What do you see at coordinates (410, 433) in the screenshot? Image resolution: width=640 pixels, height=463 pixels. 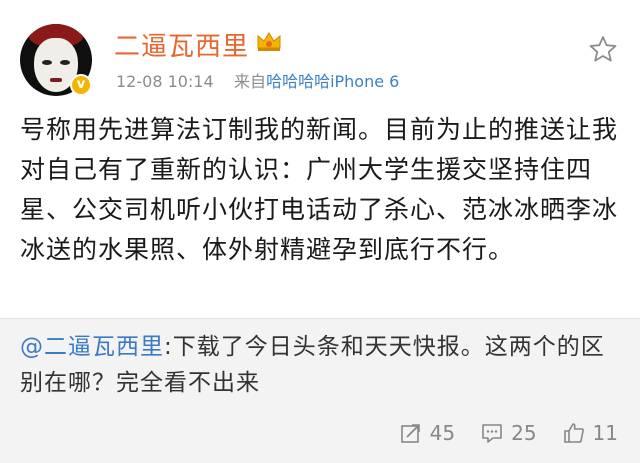 I see `repost-icon` at bounding box center [410, 433].